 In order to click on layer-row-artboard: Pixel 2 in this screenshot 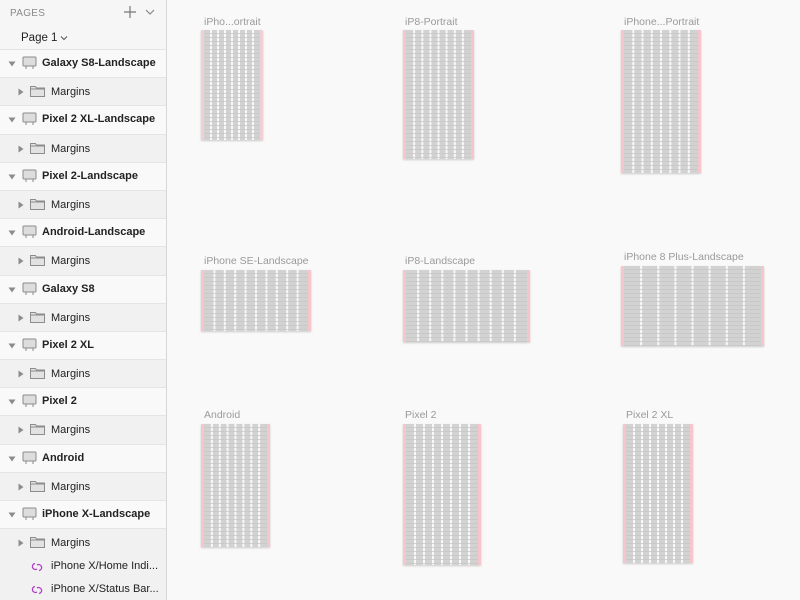, I will do `click(83, 401)`.